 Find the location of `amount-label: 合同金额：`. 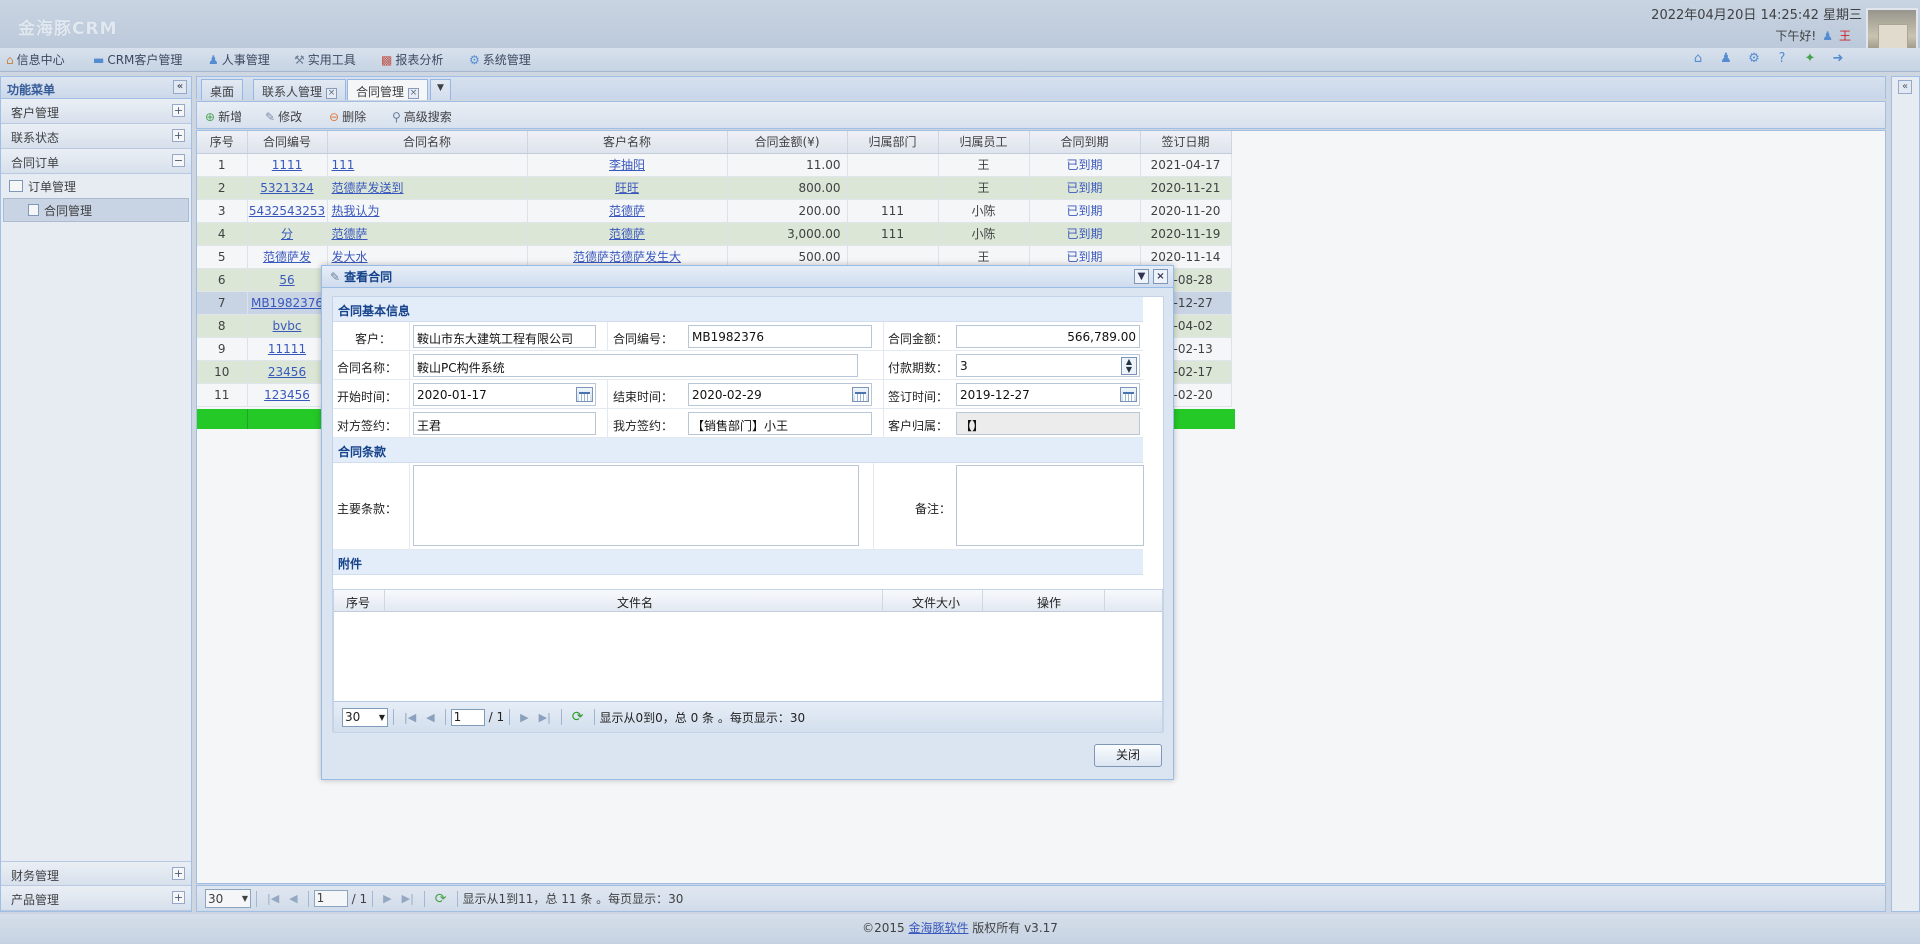

amount-label: 合同金额： is located at coordinates (918, 339).